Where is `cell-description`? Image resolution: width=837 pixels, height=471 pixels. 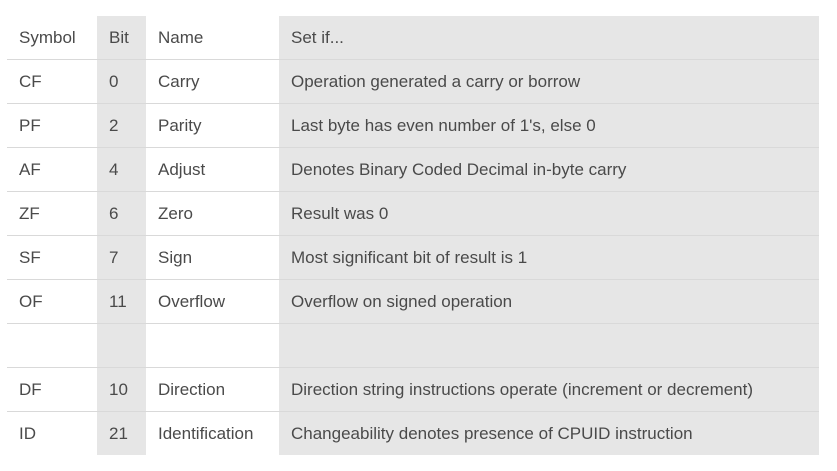
cell-description is located at coordinates (549, 345).